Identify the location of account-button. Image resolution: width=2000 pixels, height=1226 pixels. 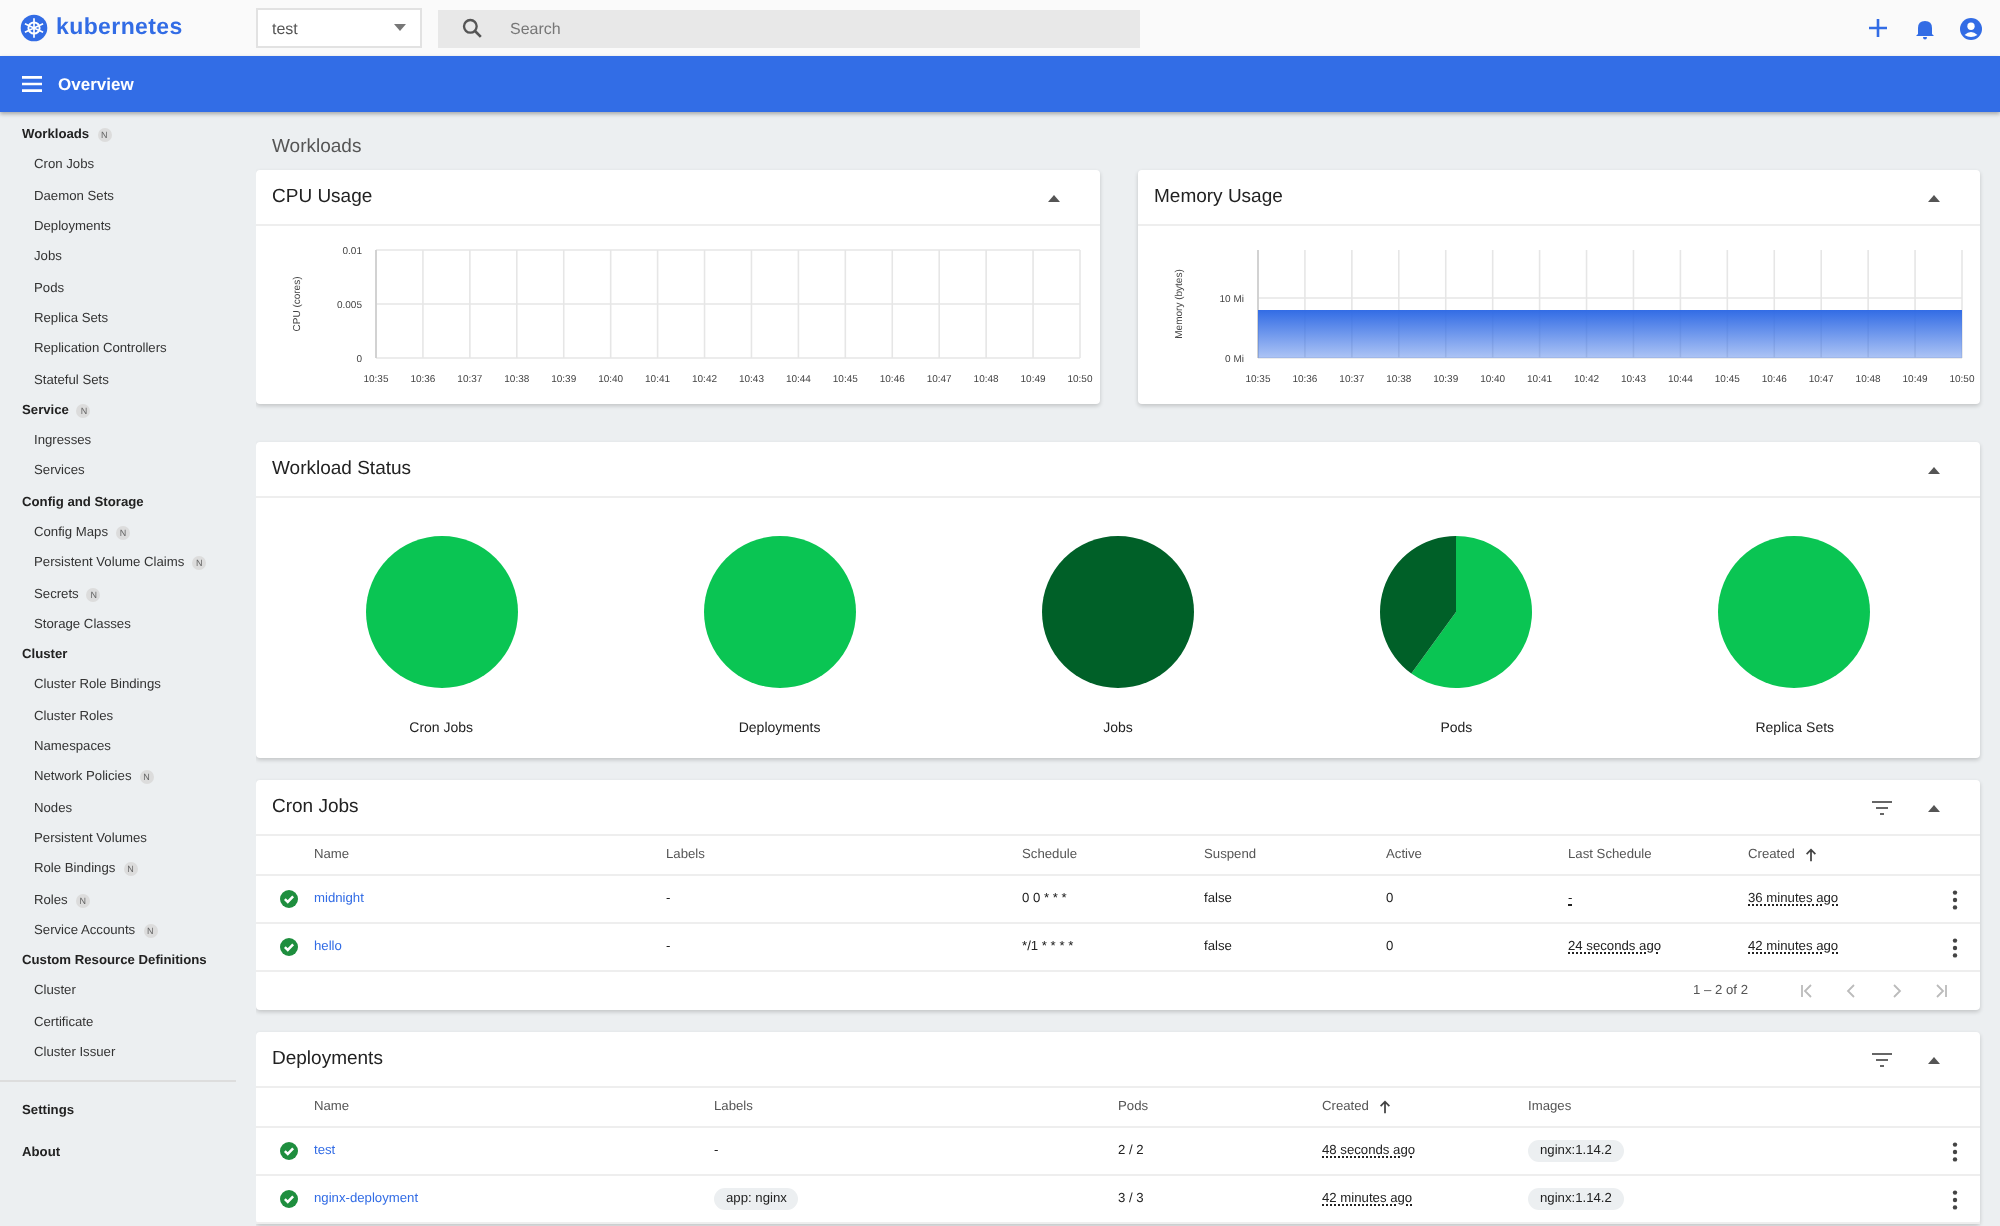
(1970, 28).